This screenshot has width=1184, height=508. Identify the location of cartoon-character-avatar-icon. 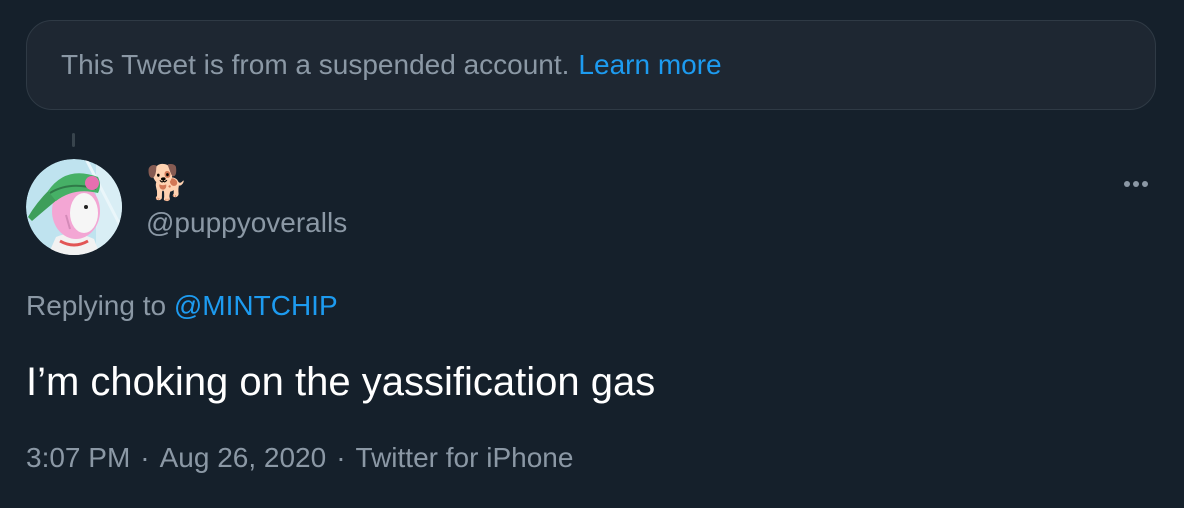
(74, 207).